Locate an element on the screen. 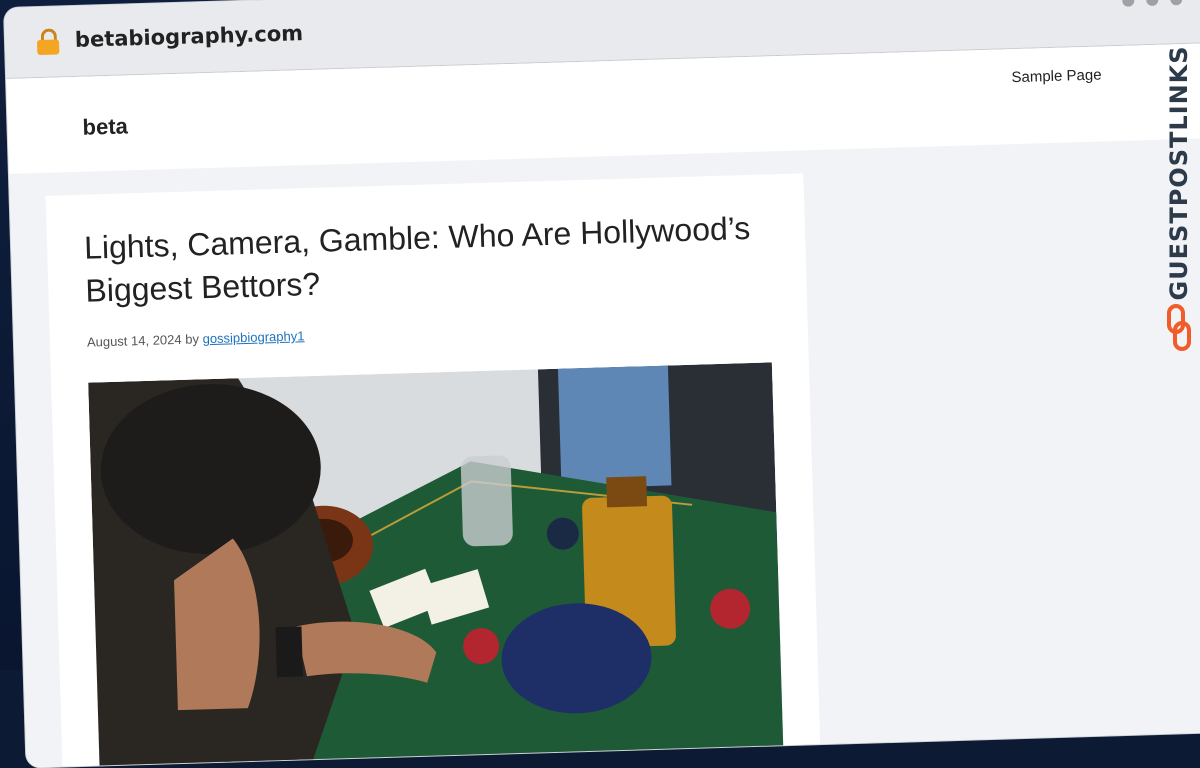  post-date: August 14, 2024 is located at coordinates (134, 340).